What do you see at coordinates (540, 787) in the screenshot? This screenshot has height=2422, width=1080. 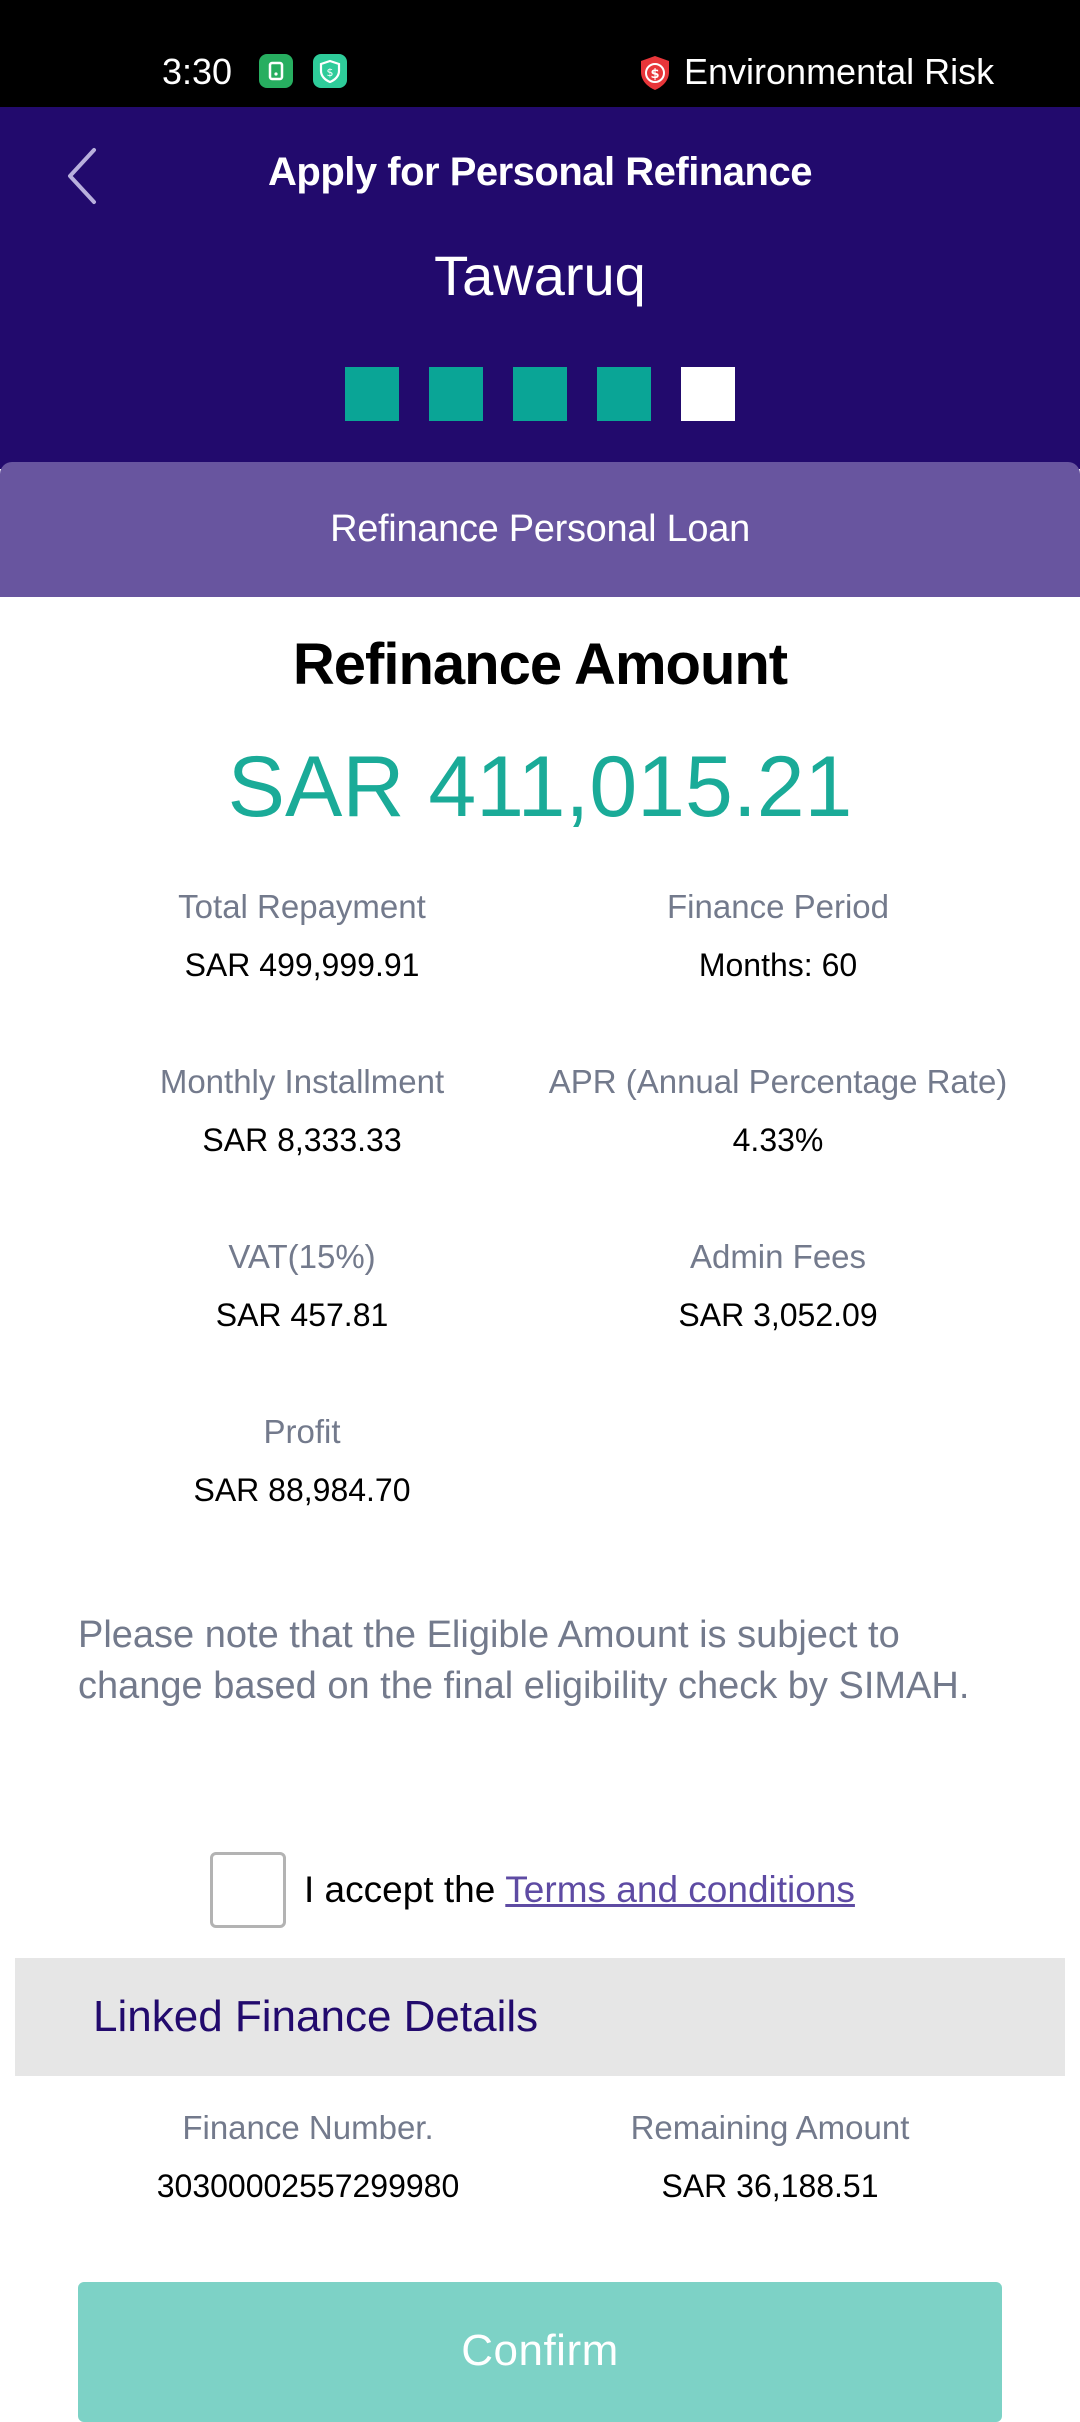 I see `refinance-amount-value: SAR 411,015.21` at bounding box center [540, 787].